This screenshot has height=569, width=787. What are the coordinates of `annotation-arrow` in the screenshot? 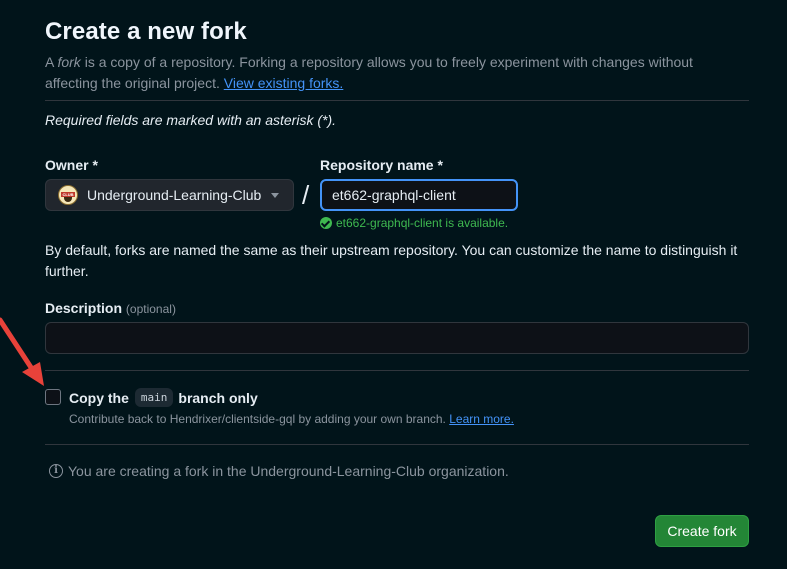 It's located at (22, 351).